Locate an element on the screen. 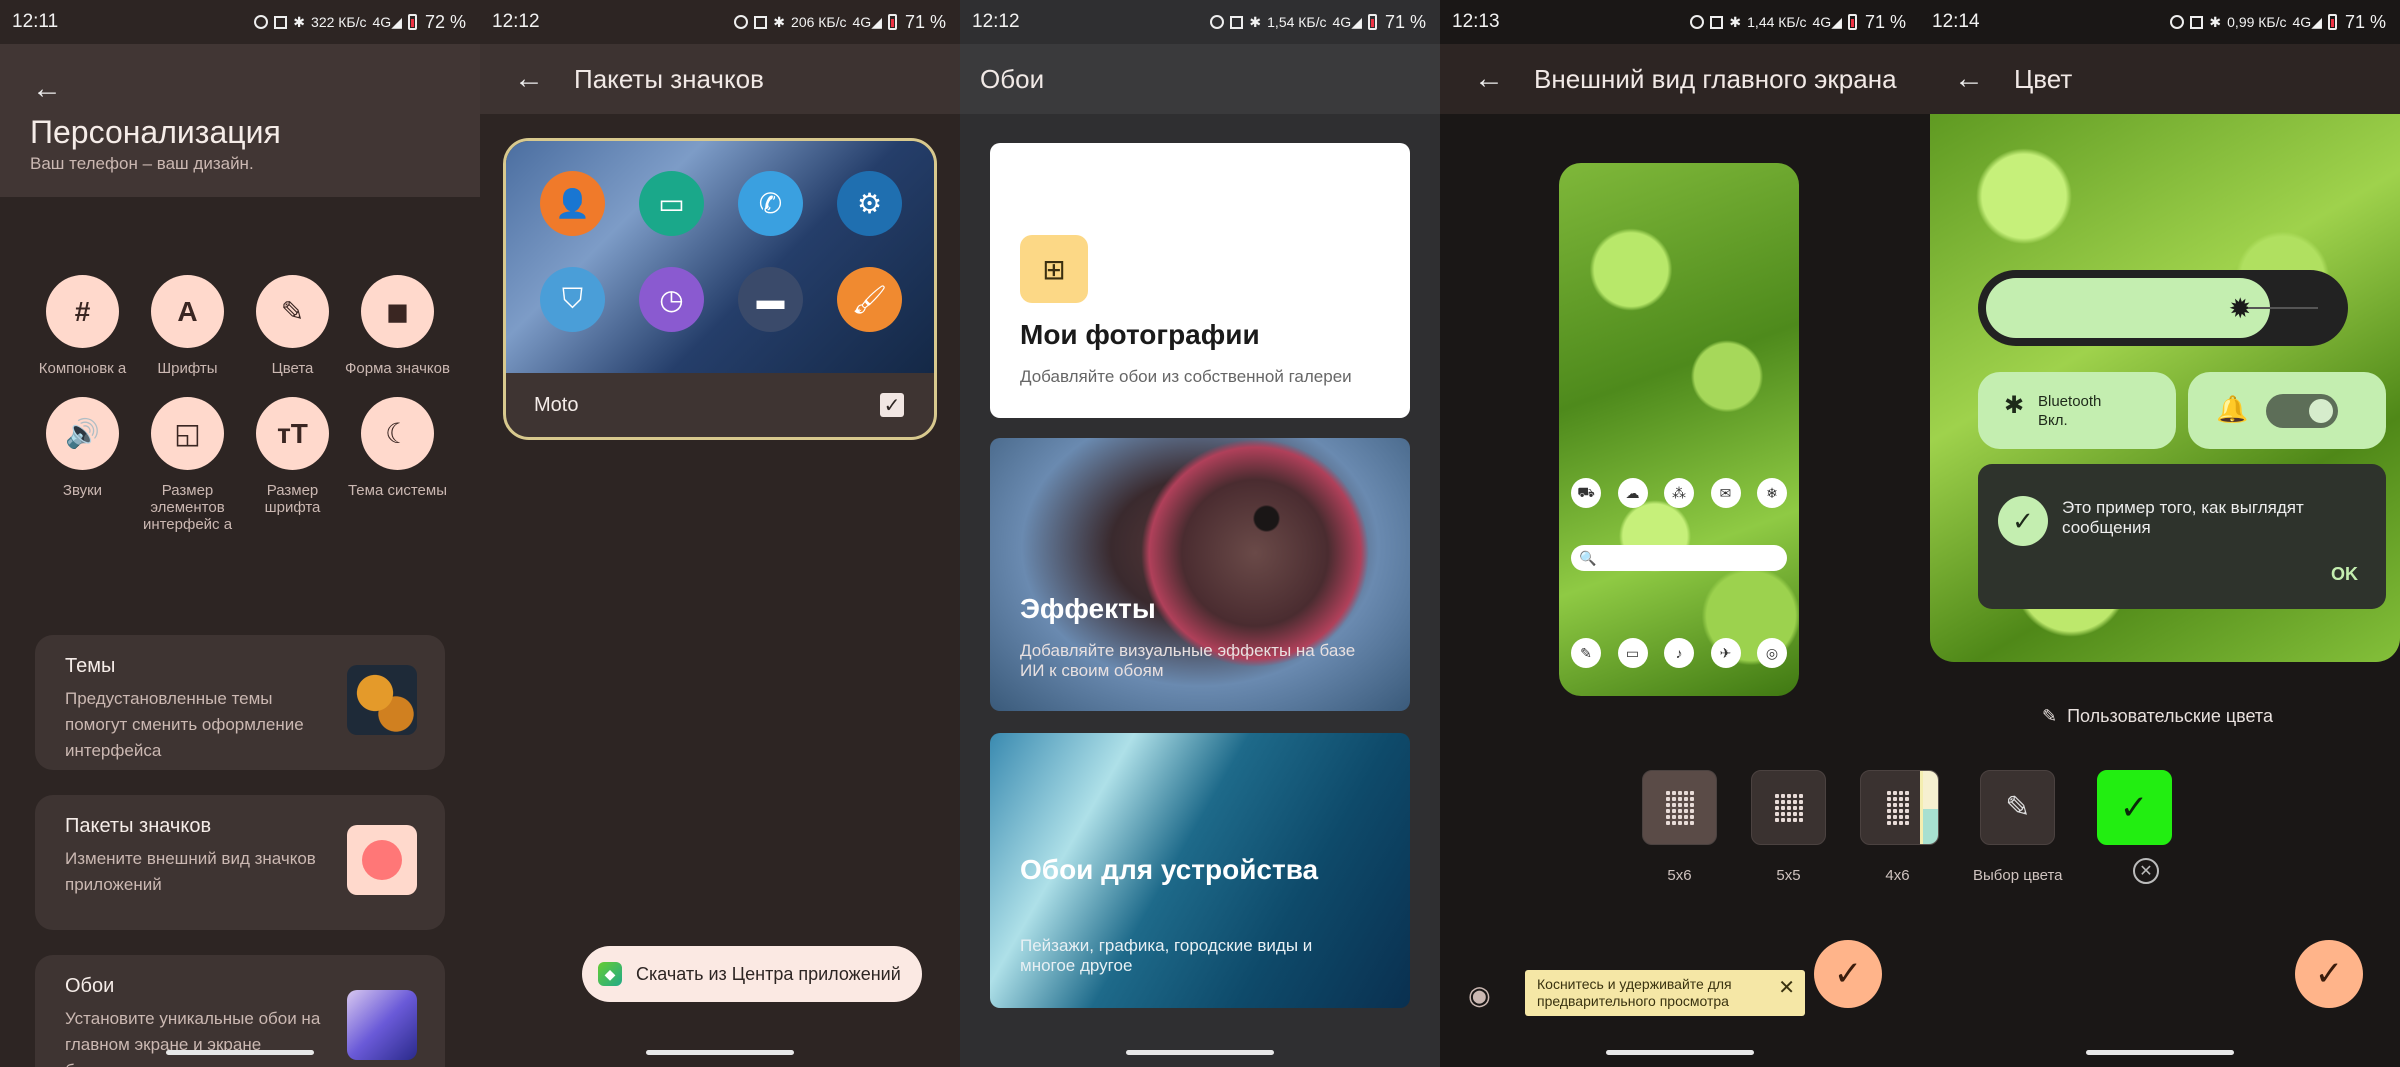  alarm-tile: 🔔 is located at coordinates (2287, 410).